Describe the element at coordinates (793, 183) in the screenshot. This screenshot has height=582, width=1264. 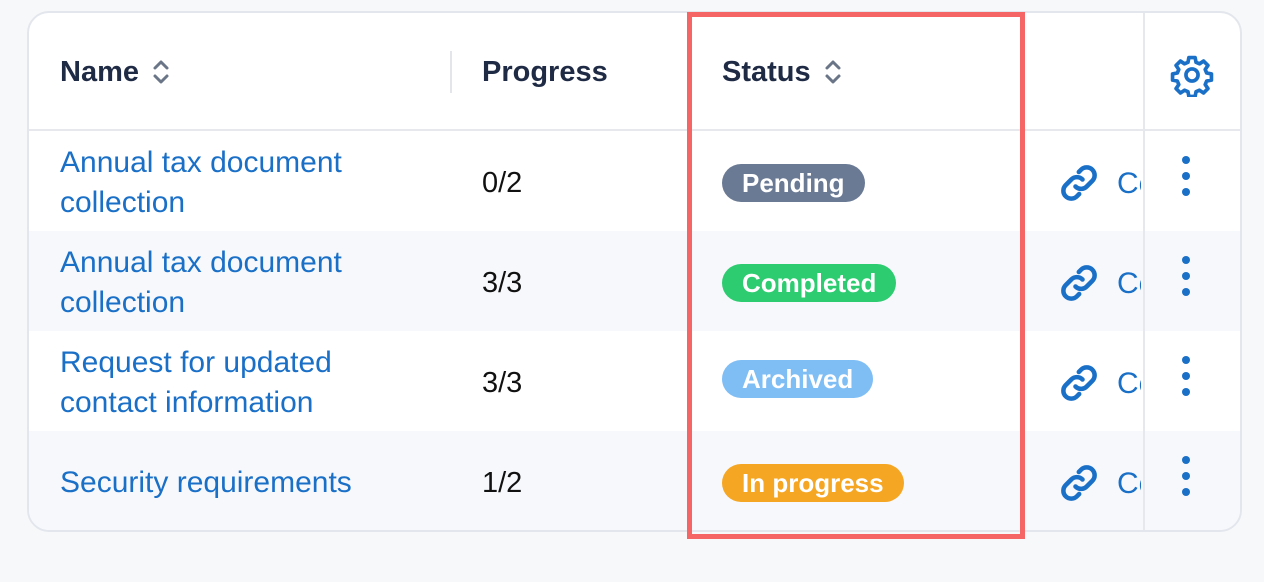
I see `status-badge: Pending` at that location.